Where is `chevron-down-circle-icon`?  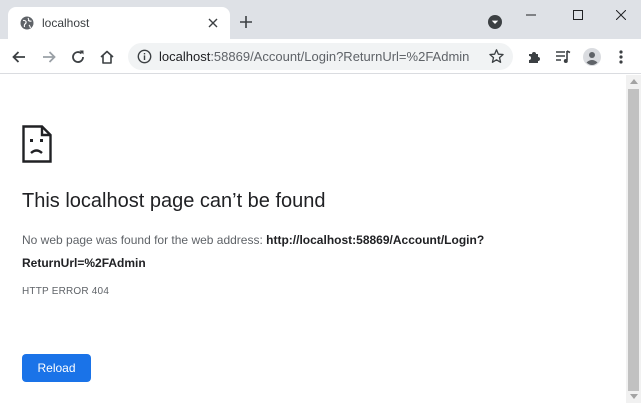 chevron-down-circle-icon is located at coordinates (495, 22).